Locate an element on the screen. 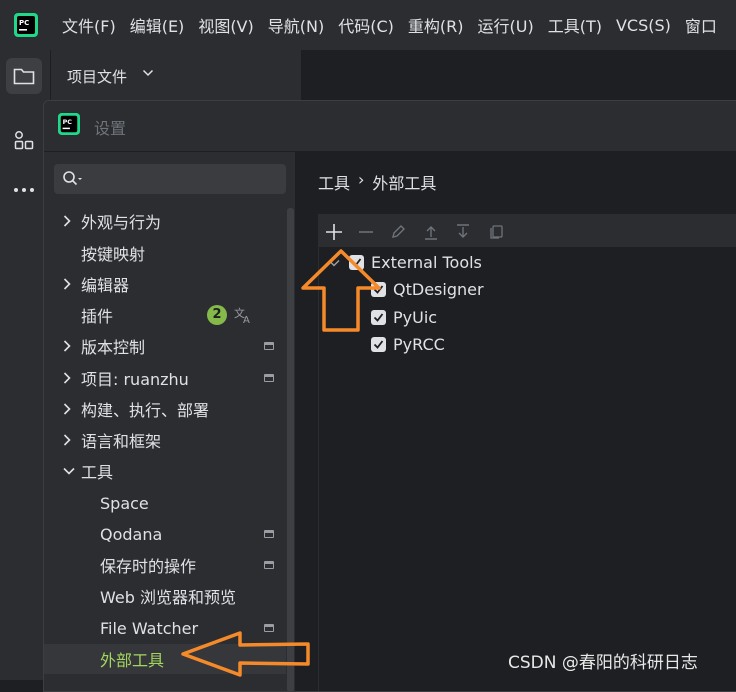 The image size is (736, 692). sidebar-item-actions-on-save: 保存时的操作 is located at coordinates (164, 565).